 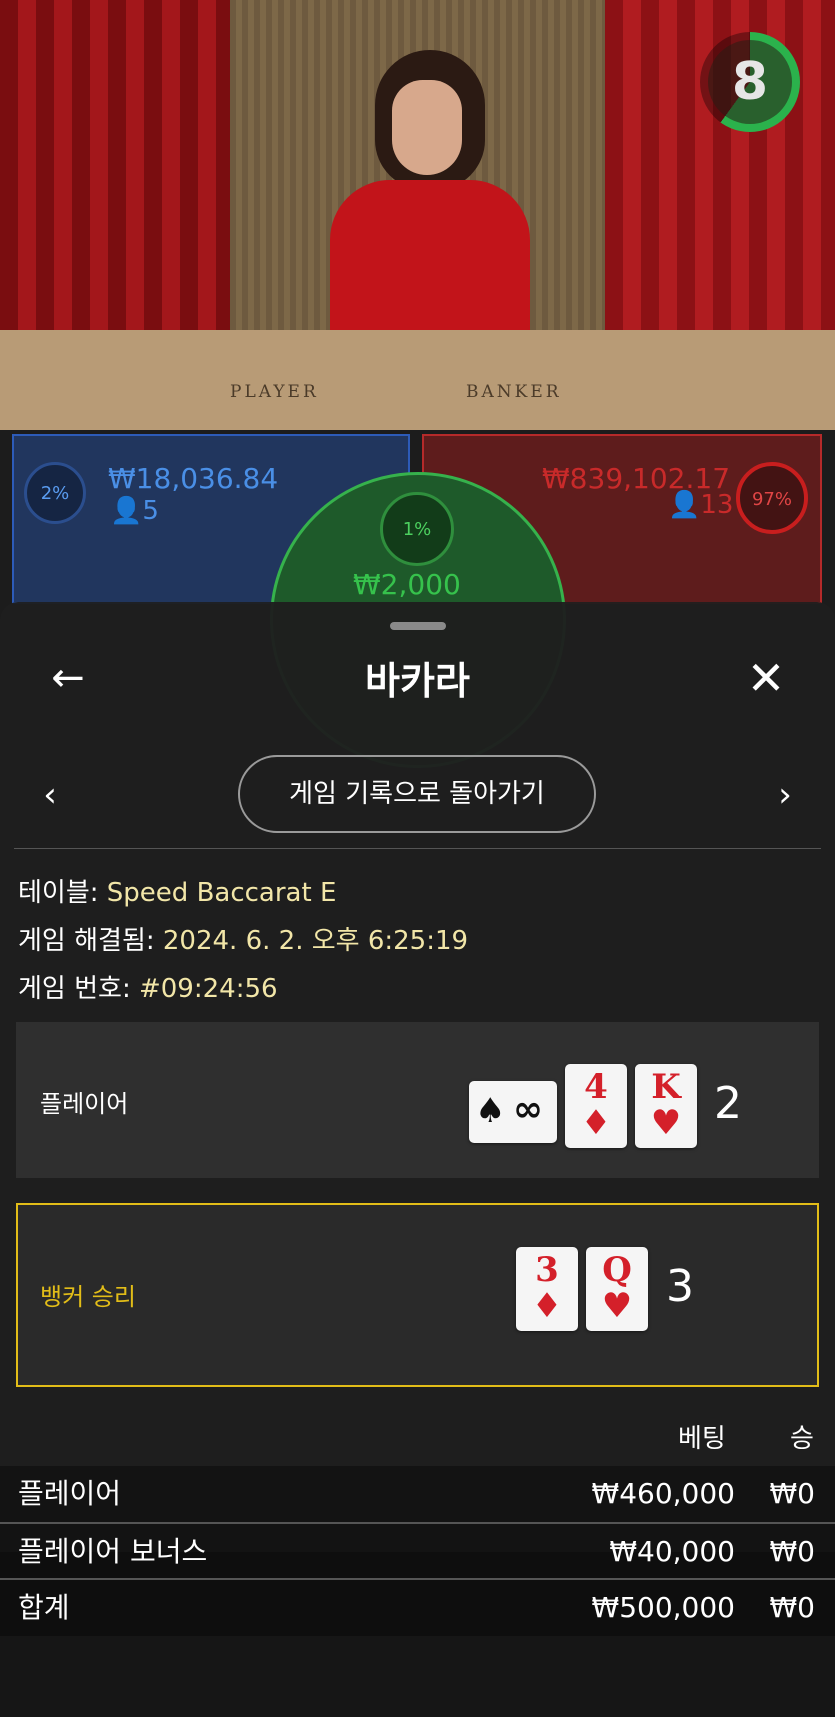 I want to click on banker-card: 3 ♦, so click(x=547, y=1289).